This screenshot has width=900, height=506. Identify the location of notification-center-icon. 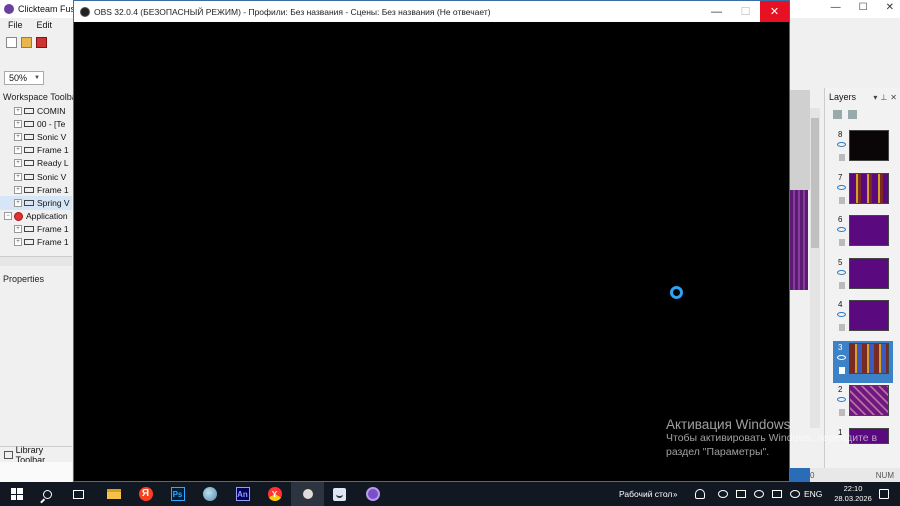
(884, 494).